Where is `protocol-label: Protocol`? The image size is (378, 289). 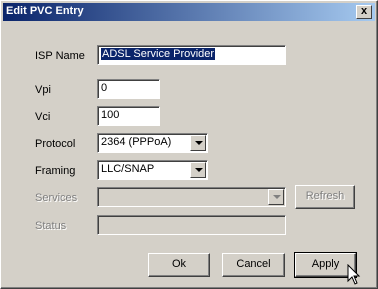
protocol-label: Protocol is located at coordinates (55, 144).